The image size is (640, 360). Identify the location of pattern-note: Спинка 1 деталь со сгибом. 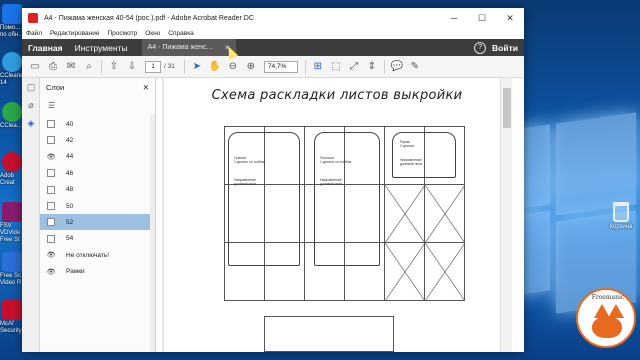
(250, 160).